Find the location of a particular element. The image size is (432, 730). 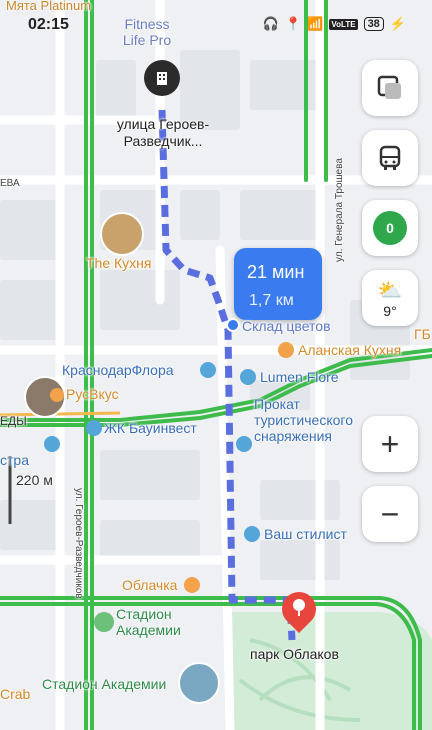

transit-button is located at coordinates (390, 158).